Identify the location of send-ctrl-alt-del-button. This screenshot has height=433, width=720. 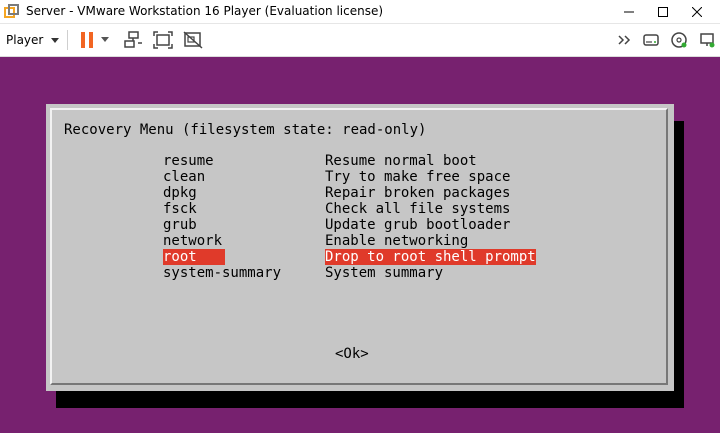
(133, 40).